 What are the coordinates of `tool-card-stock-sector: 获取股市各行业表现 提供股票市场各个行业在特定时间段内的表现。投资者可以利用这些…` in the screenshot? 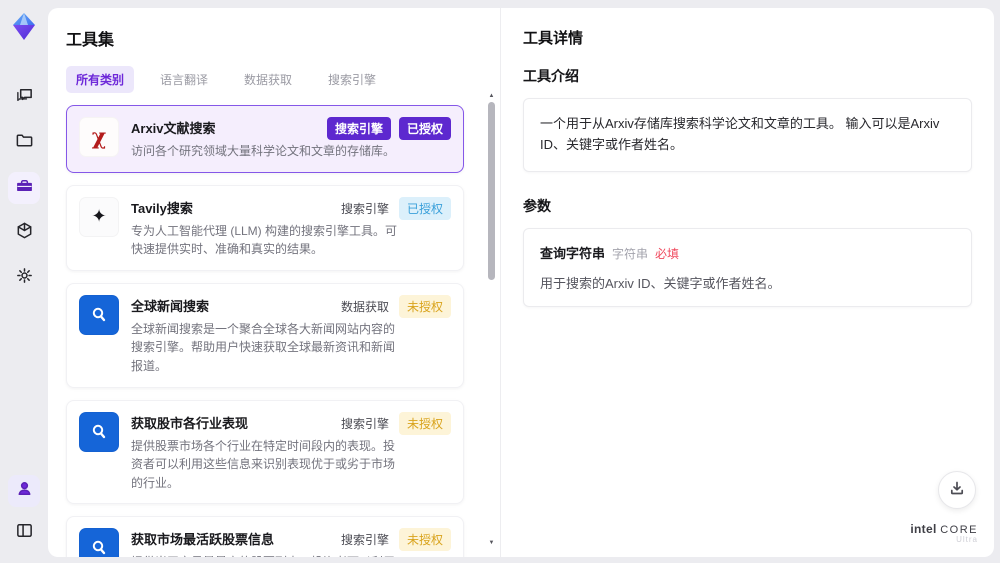 It's located at (265, 452).